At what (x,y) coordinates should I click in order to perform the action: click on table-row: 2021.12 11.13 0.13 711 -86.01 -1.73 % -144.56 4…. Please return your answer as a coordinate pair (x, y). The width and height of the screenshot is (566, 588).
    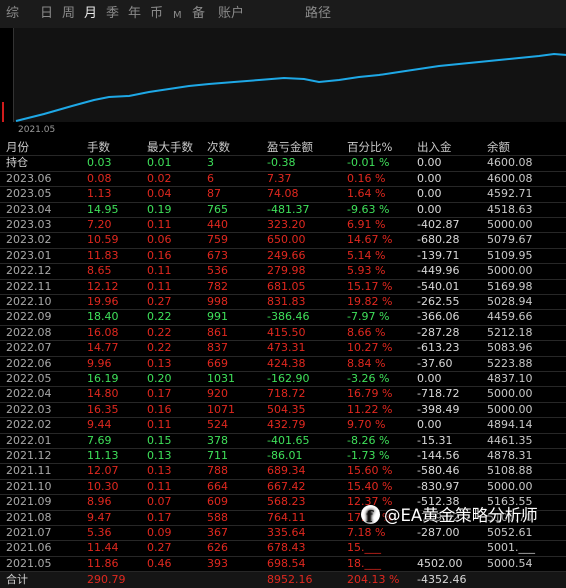
    Looking at the image, I should click on (283, 456).